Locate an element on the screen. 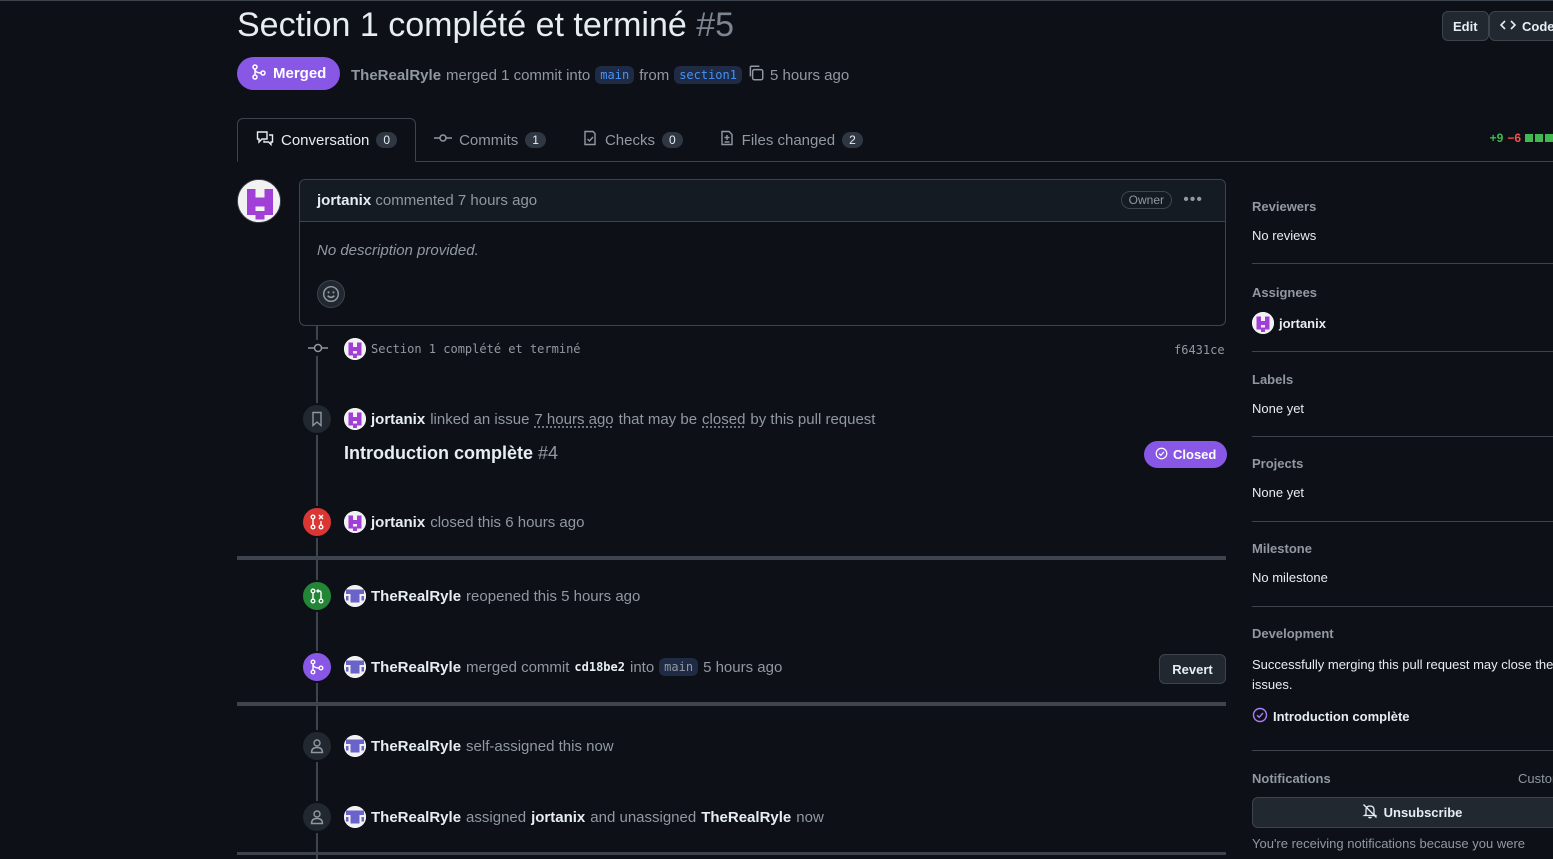 This screenshot has width=1553, height=859. reopened-event: TheRealRyle reopened this 5 hours ago is located at coordinates (492, 596).